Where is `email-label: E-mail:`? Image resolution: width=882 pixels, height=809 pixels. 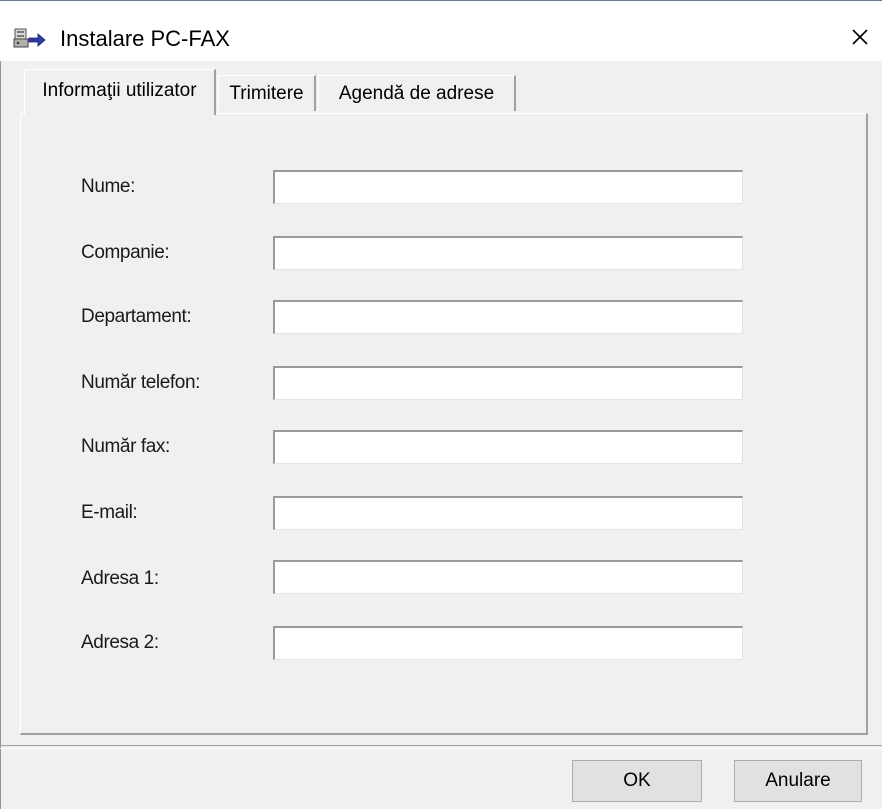 email-label: E-mail: is located at coordinates (109, 512).